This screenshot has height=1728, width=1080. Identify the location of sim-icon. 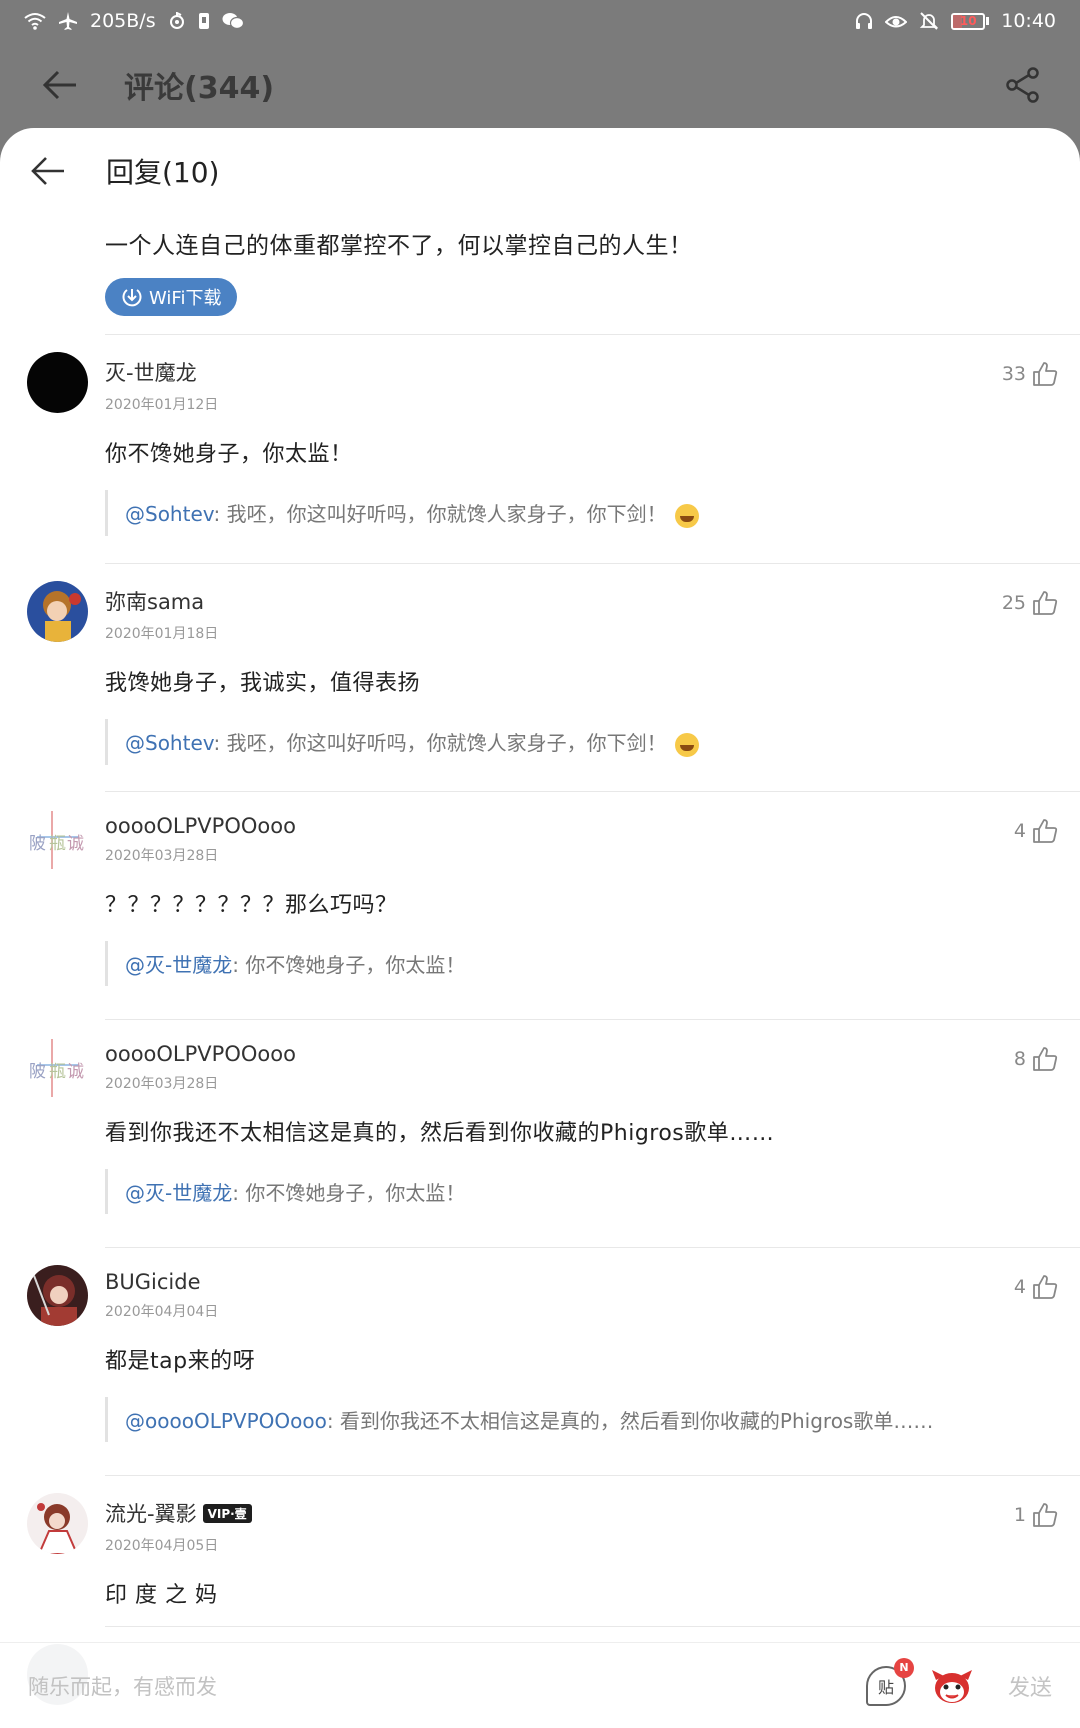
(204, 21).